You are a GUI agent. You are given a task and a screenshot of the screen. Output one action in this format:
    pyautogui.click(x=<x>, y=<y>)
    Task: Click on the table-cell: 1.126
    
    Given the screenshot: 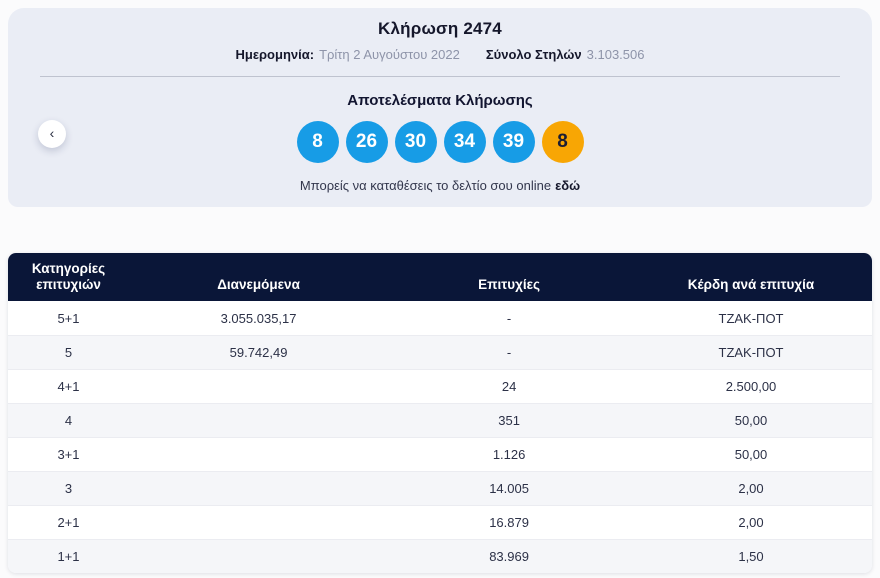 What is the action you would take?
    pyautogui.click(x=509, y=454)
    